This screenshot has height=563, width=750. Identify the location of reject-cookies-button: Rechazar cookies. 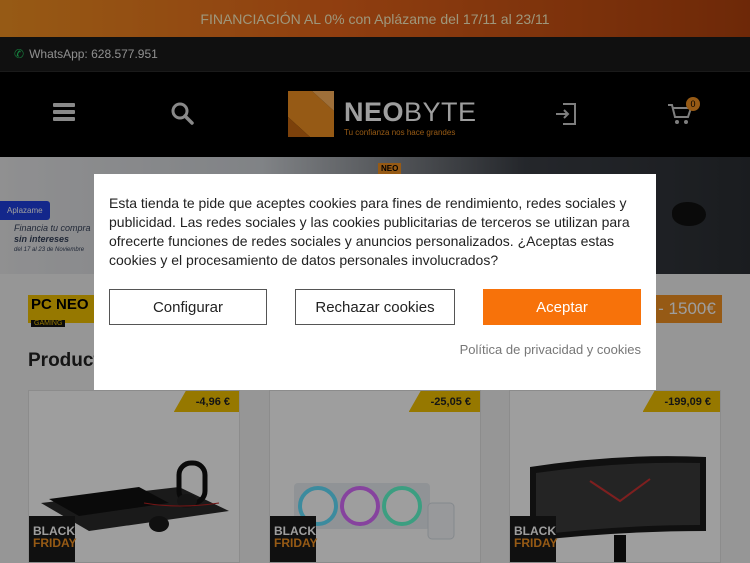
(375, 307).